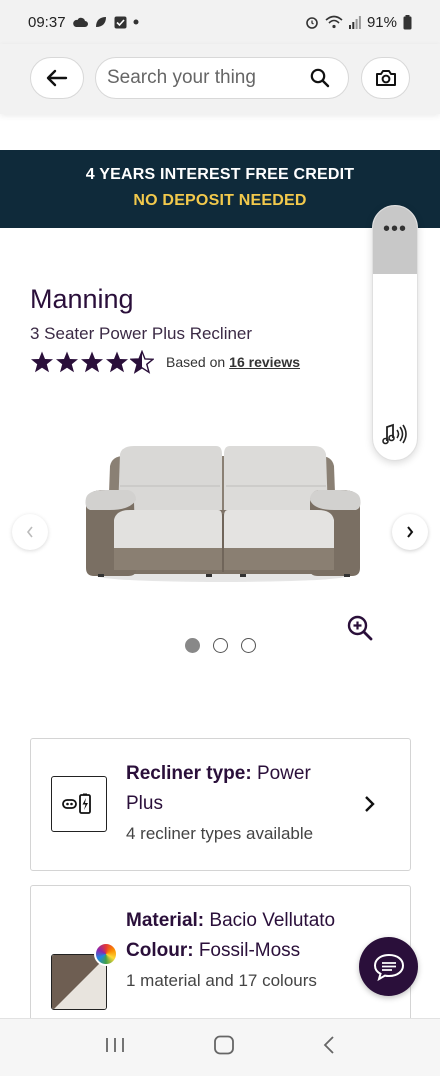 This screenshot has width=440, height=1076. What do you see at coordinates (395, 436) in the screenshot?
I see `audio-read-icon` at bounding box center [395, 436].